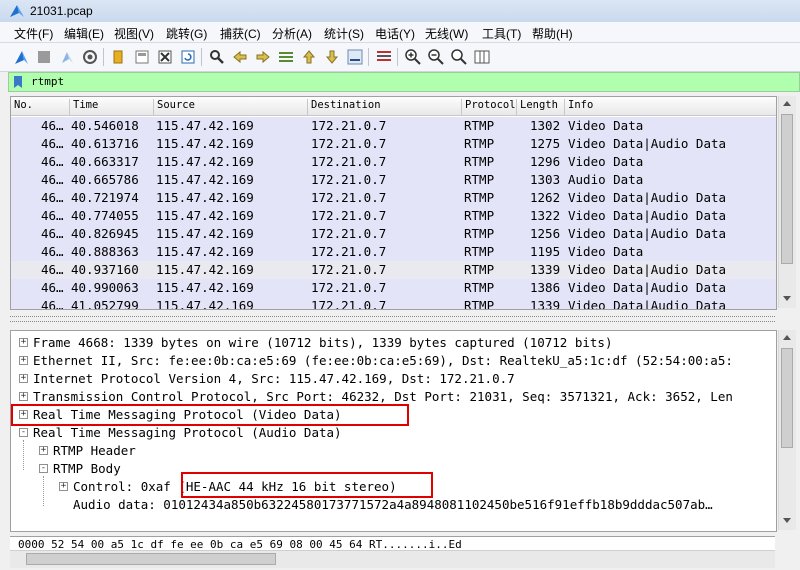 This screenshot has height=570, width=800. I want to click on packet-cell-time: 40.937160, so click(105, 269).